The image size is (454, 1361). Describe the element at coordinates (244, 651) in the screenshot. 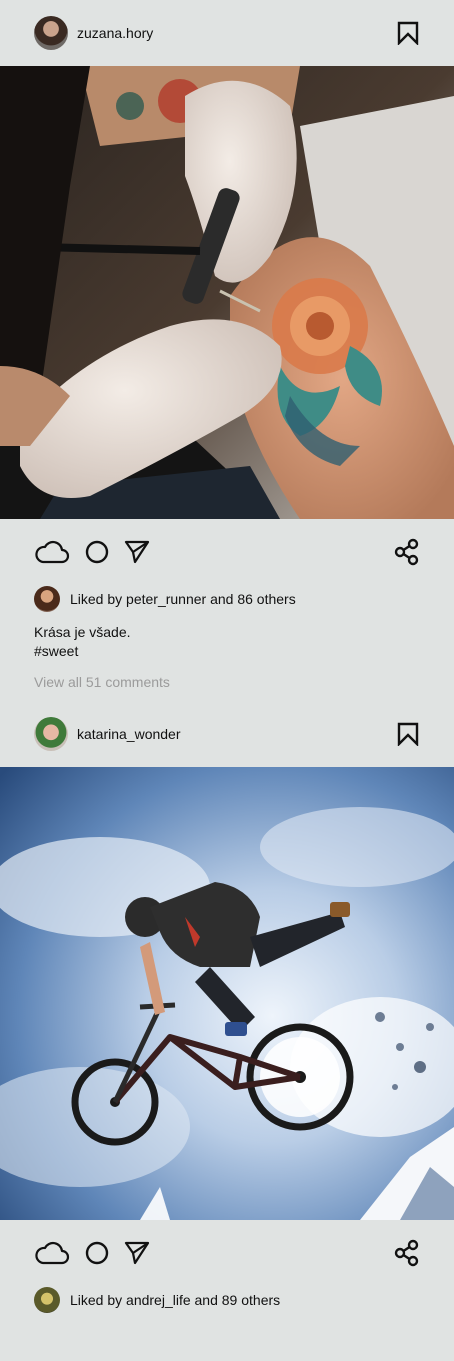

I see `caption-hashtag: #sweet` at that location.